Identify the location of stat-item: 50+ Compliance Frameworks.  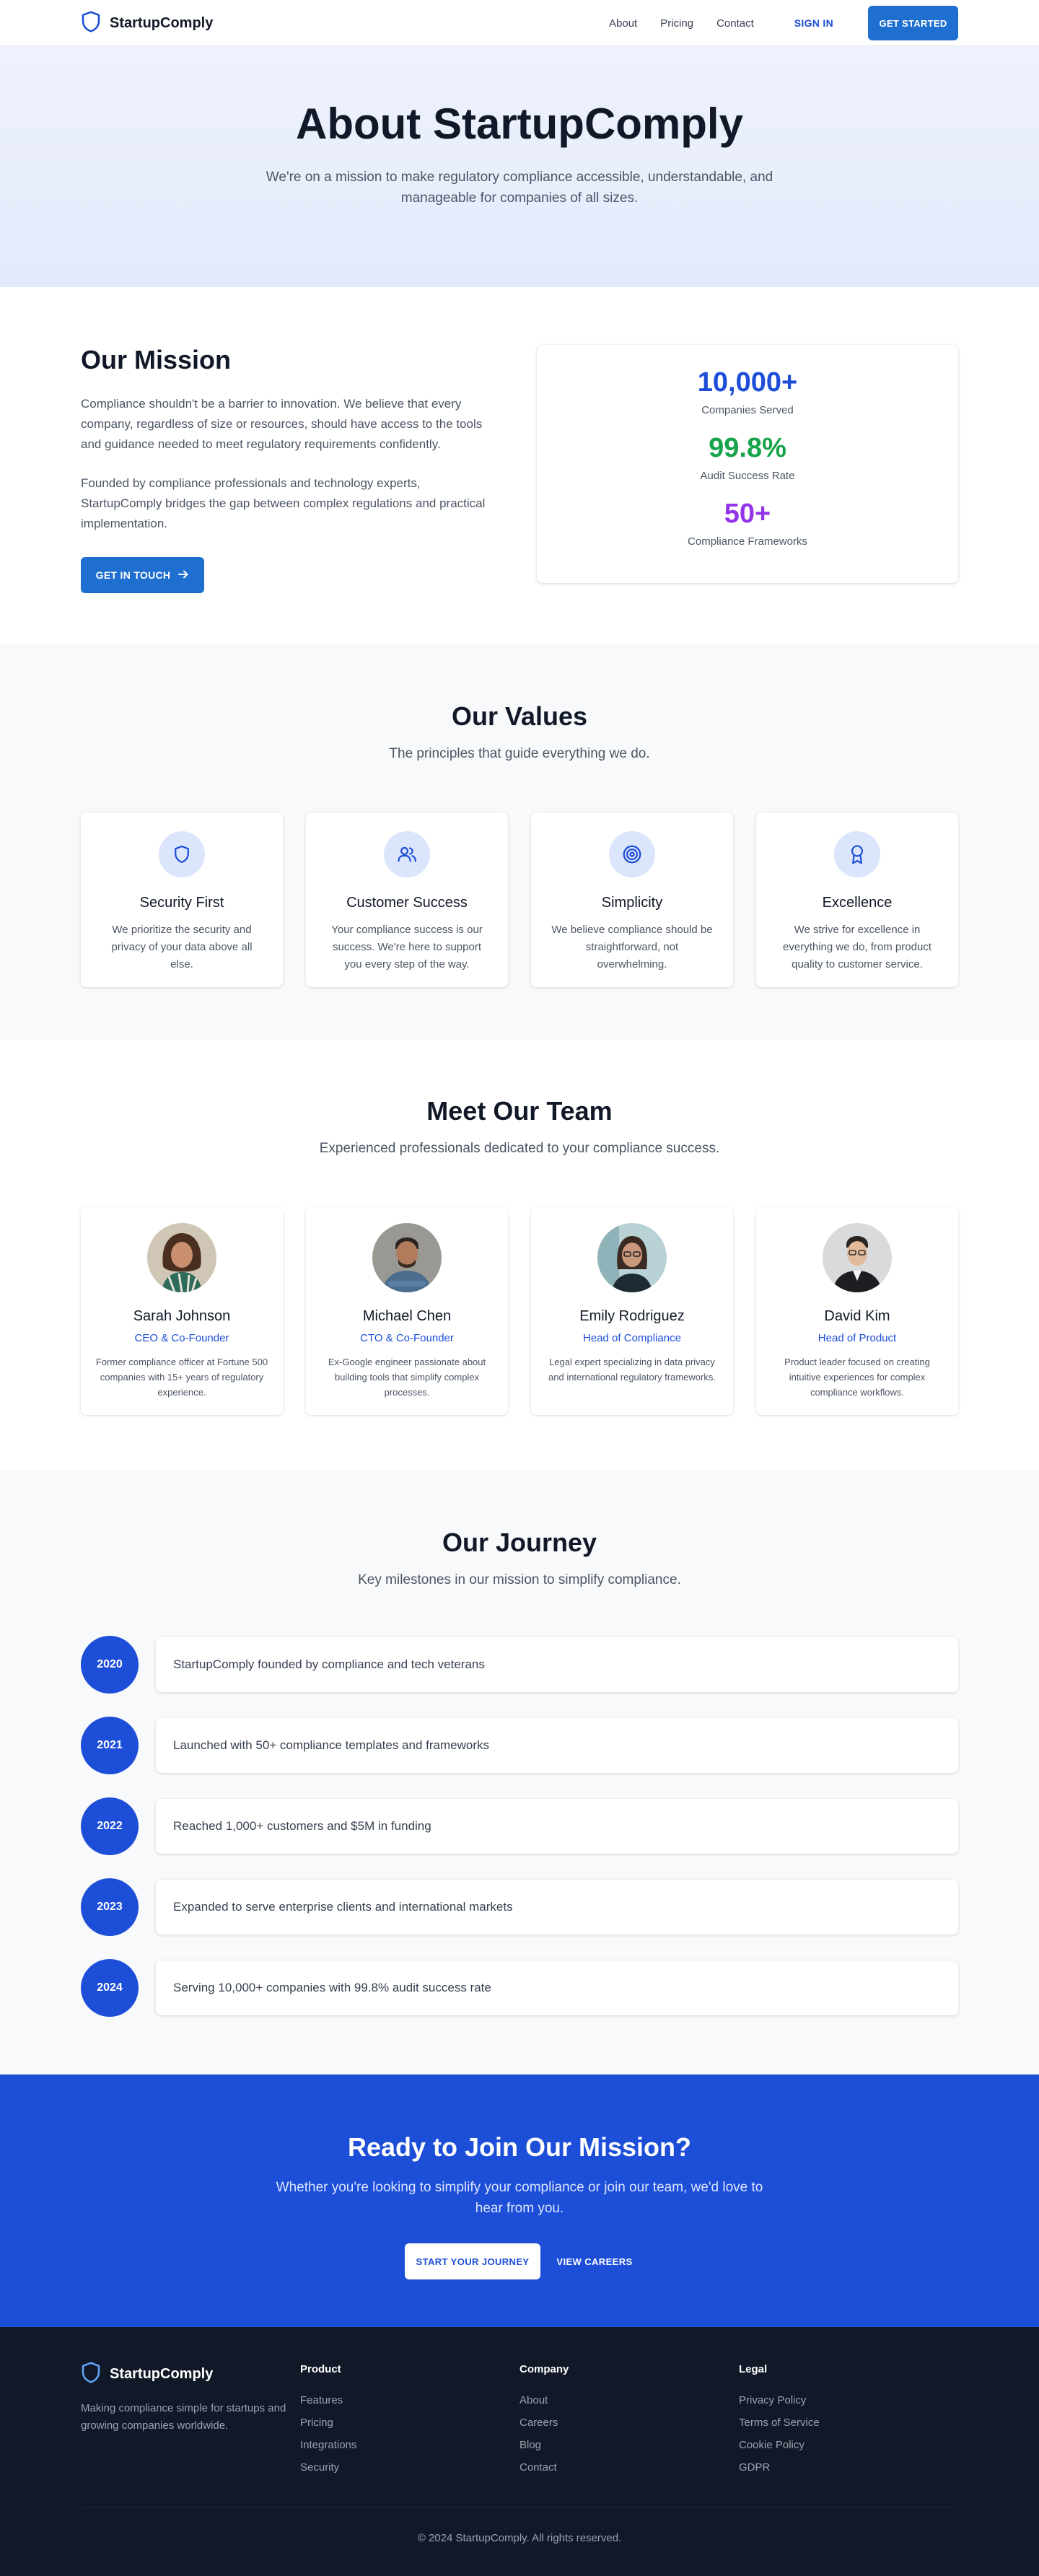
(748, 523).